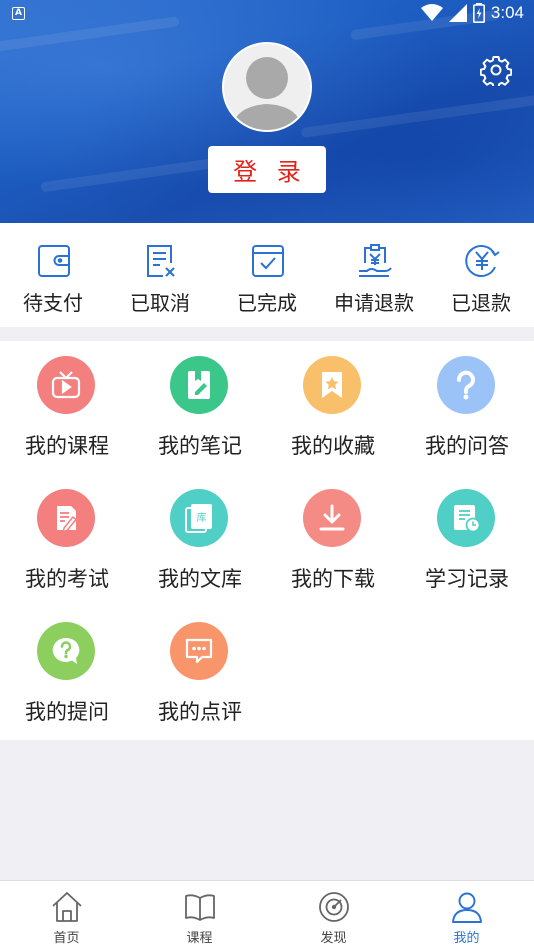  Describe the element at coordinates (466, 385) in the screenshot. I see `question-icon` at that location.